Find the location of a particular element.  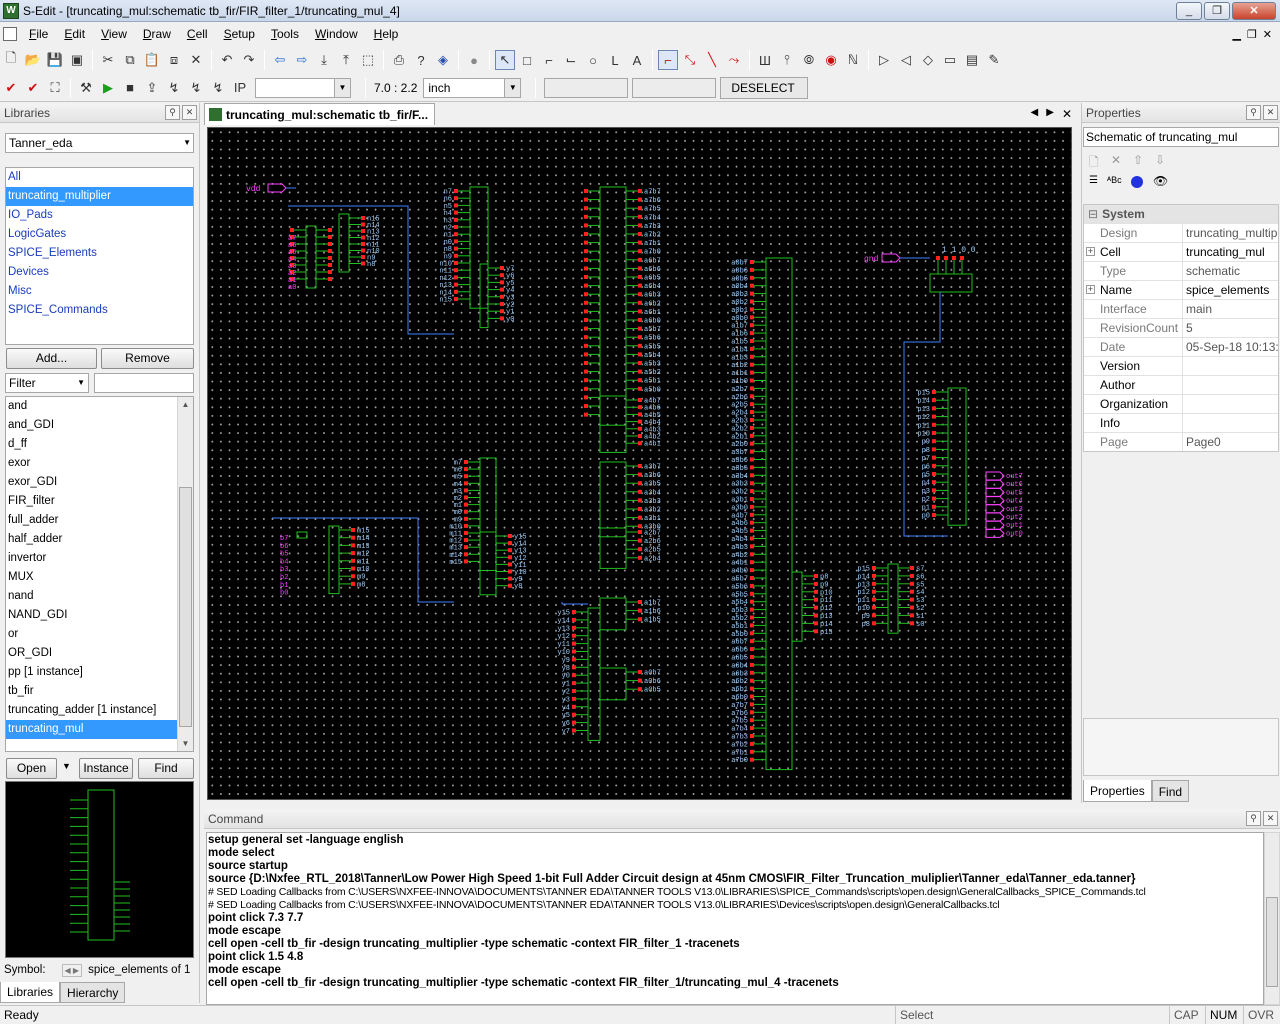

library-item-spice-elements: SPICE_Elements is located at coordinates (99, 253).